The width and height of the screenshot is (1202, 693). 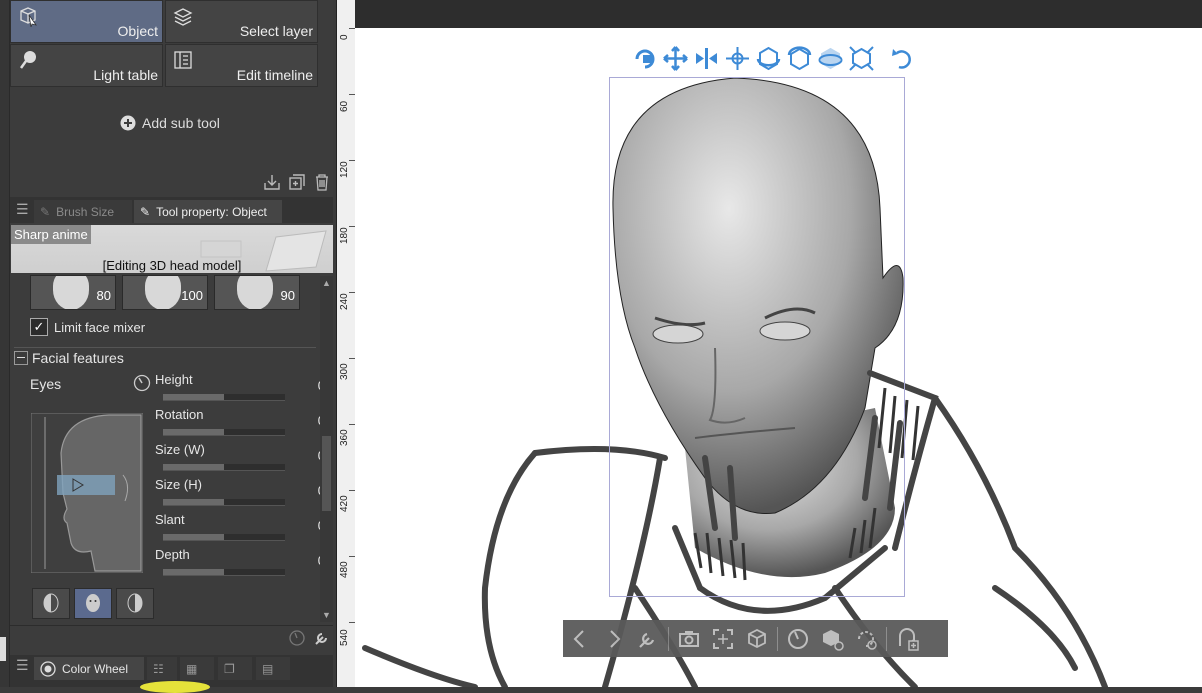 What do you see at coordinates (100, 327) in the screenshot?
I see `checkbox-label: Limit face mixer` at bounding box center [100, 327].